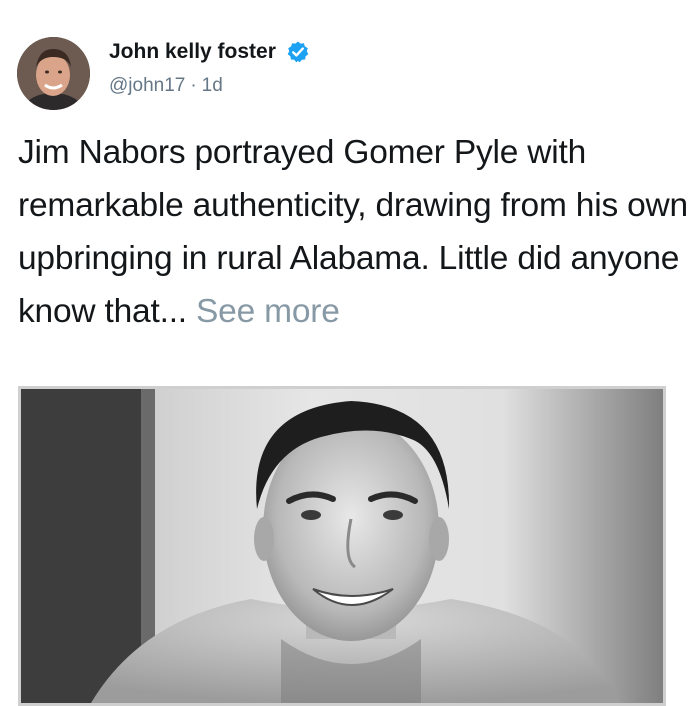 The image size is (700, 706). What do you see at coordinates (268, 311) in the screenshot?
I see `see-more-link: See more` at bounding box center [268, 311].